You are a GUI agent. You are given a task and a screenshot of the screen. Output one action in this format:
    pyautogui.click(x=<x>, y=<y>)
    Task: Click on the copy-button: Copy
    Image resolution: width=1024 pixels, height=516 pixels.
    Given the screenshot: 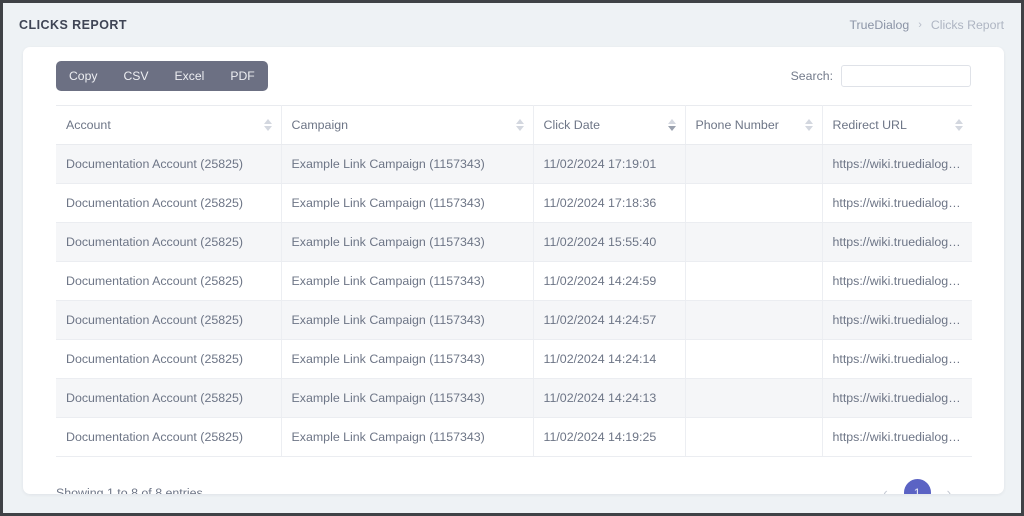 What is the action you would take?
    pyautogui.click(x=83, y=76)
    